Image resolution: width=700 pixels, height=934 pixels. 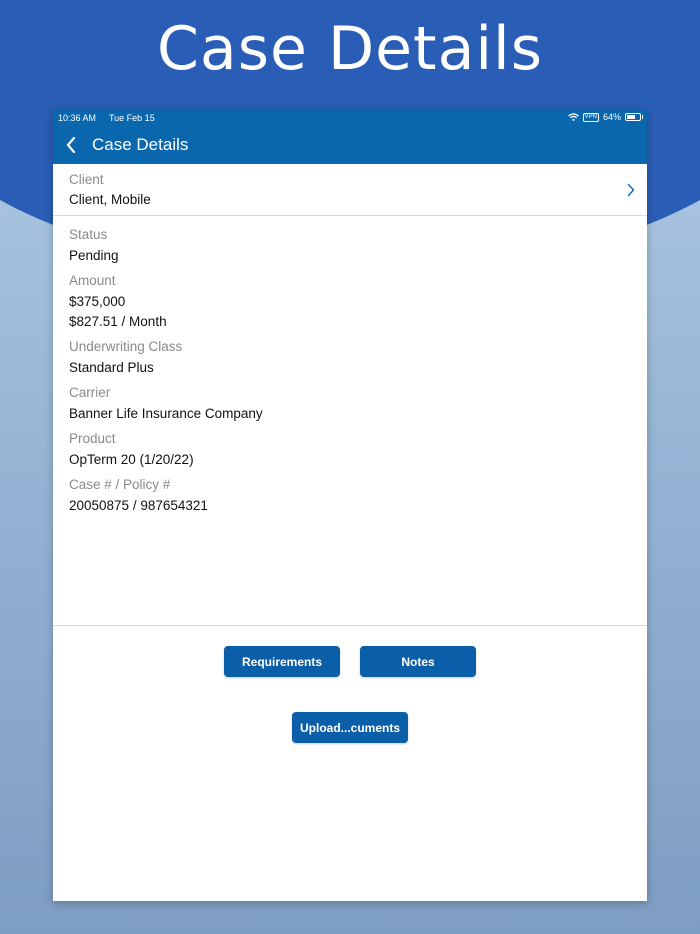 What do you see at coordinates (631, 117) in the screenshot?
I see `battery-fill` at bounding box center [631, 117].